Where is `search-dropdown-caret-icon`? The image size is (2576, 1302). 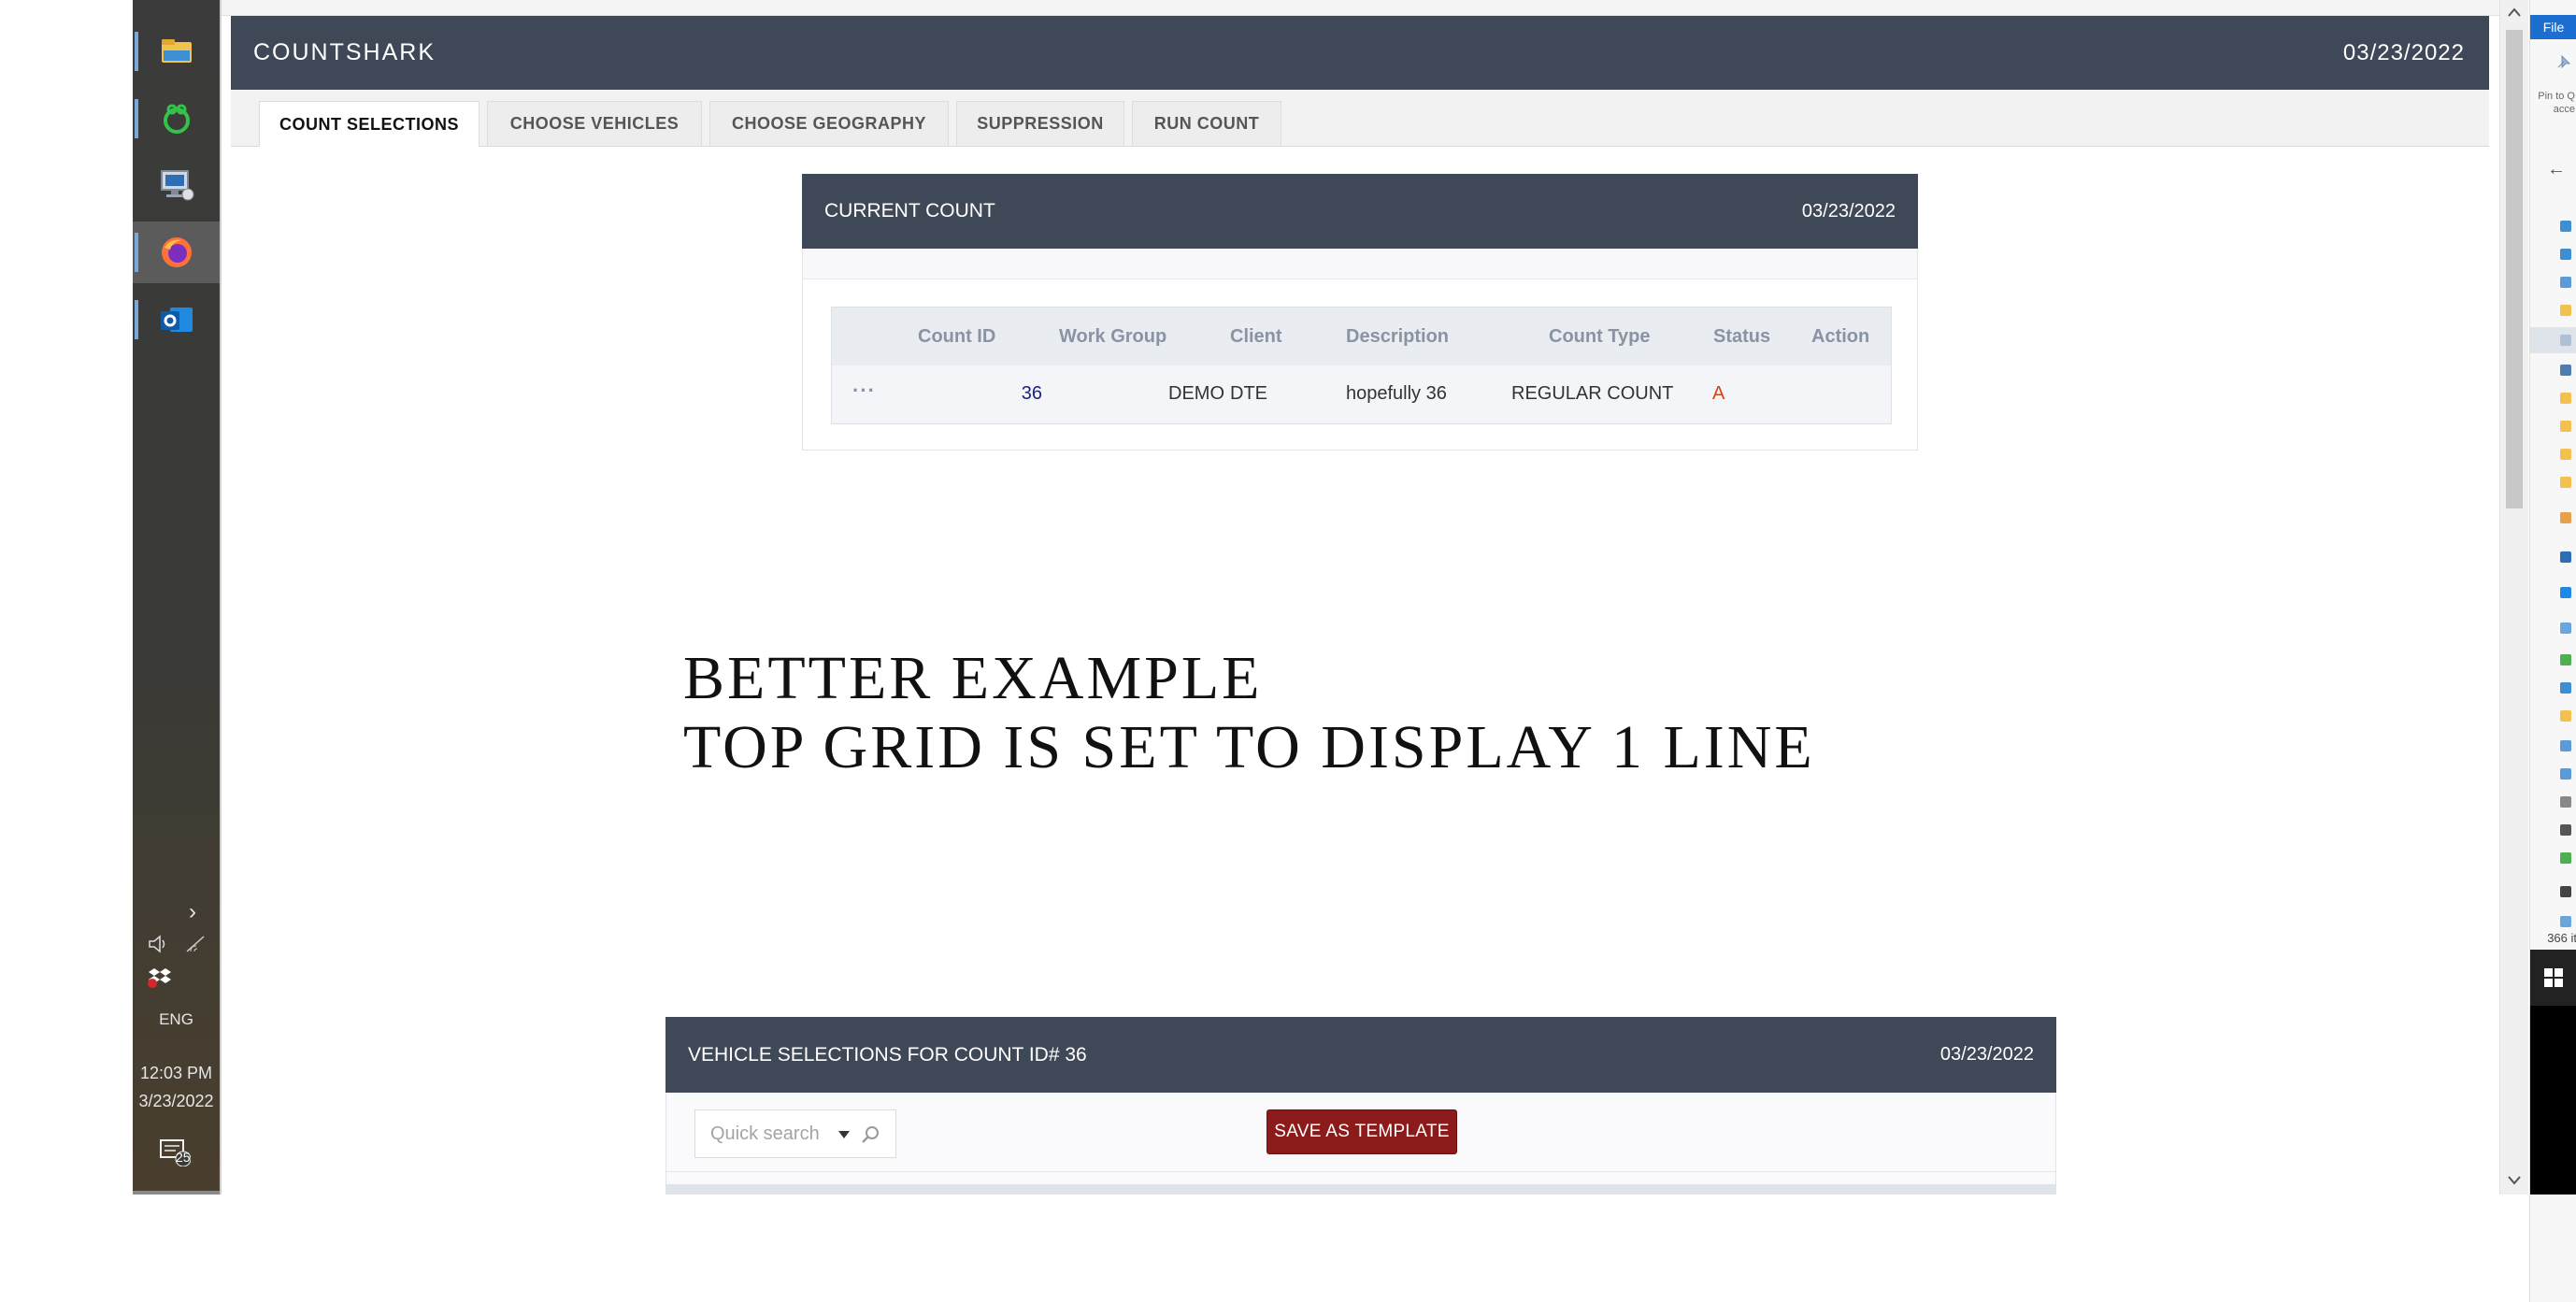
search-dropdown-caret-icon is located at coordinates (844, 1134).